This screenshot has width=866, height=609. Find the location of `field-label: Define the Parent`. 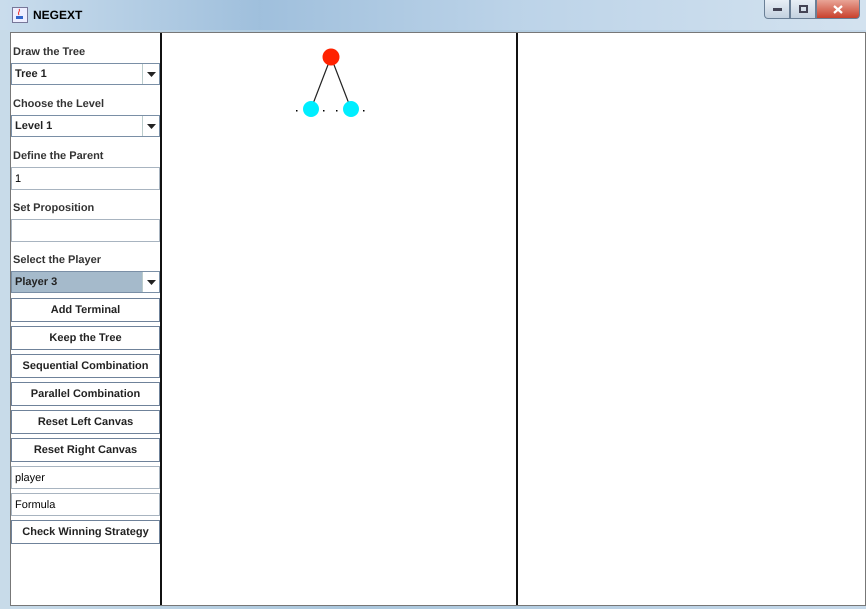

field-label: Define the Parent is located at coordinates (58, 156).